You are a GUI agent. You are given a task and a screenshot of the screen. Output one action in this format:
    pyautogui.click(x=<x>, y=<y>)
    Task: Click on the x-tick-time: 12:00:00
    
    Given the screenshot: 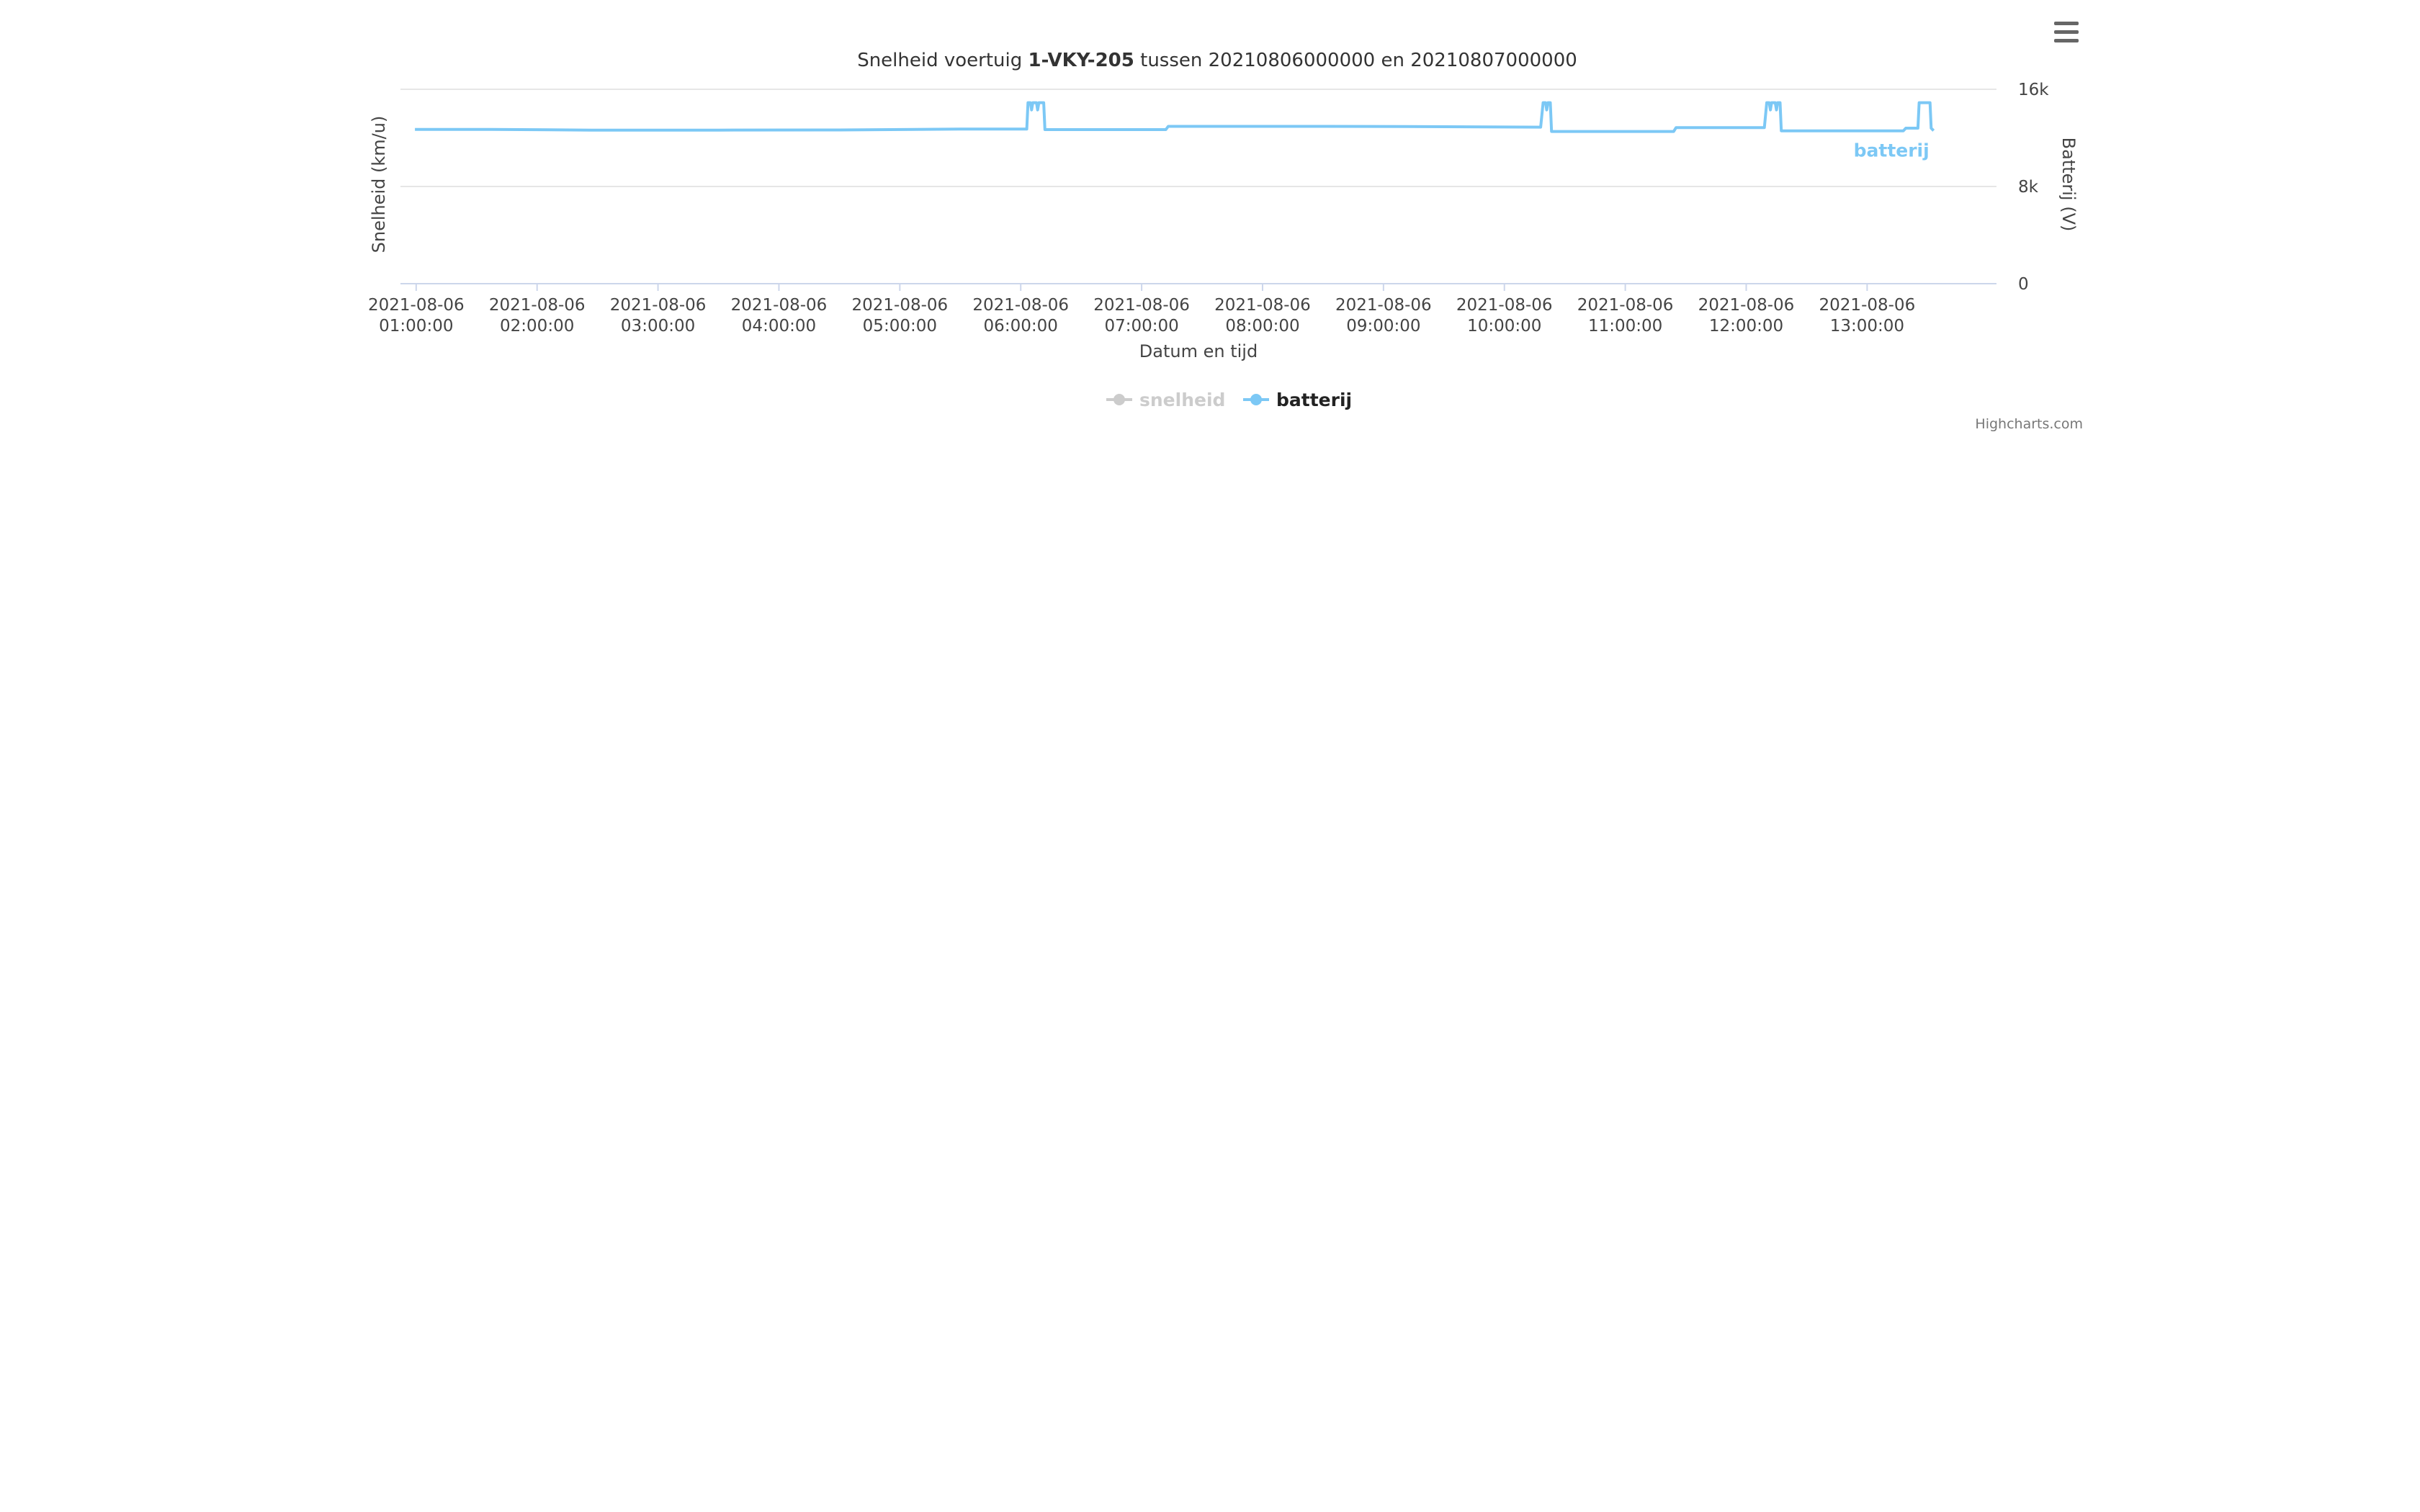 What is the action you would take?
    pyautogui.click(x=1746, y=326)
    